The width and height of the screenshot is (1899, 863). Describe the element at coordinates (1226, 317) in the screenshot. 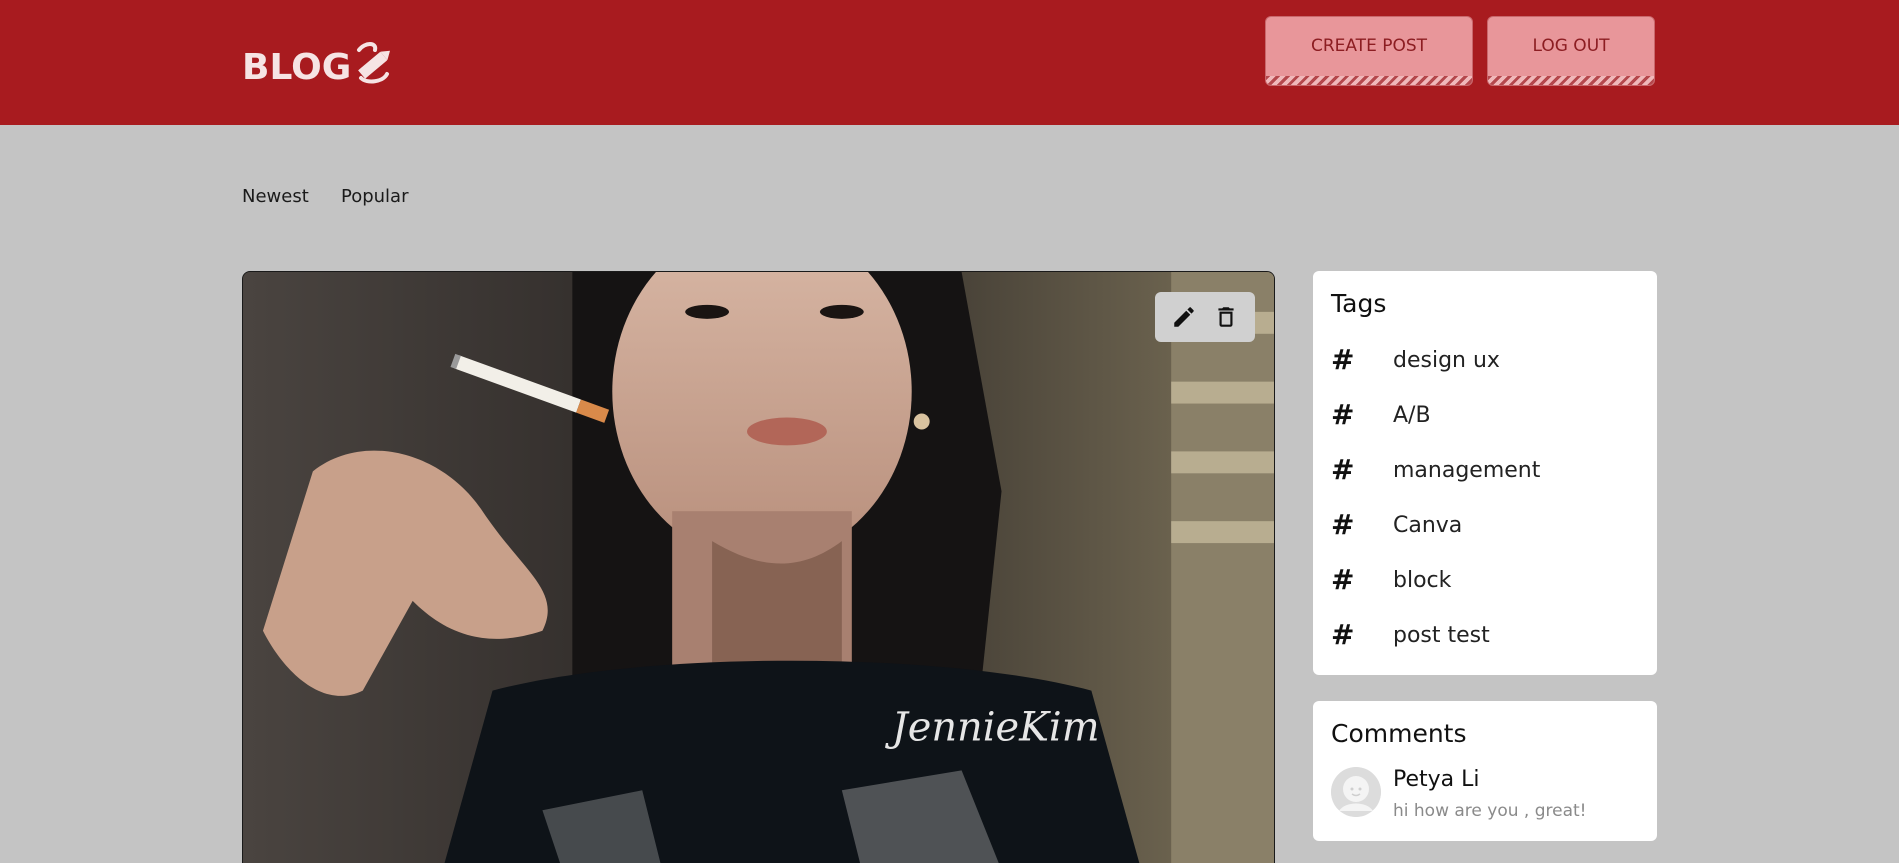

I see `delete-icon` at that location.